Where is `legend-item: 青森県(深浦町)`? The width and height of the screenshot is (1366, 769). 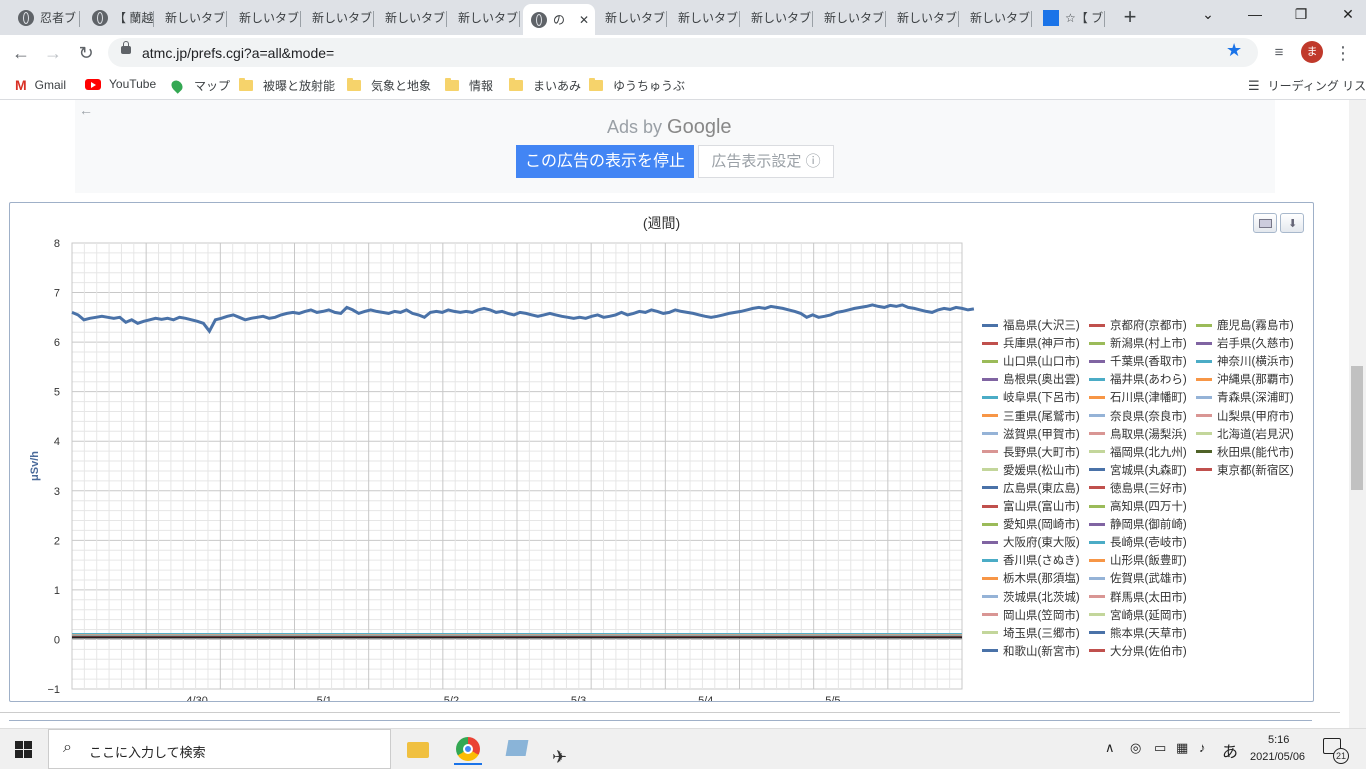
legend-item: 青森県(深浦町) is located at coordinates (1245, 397).